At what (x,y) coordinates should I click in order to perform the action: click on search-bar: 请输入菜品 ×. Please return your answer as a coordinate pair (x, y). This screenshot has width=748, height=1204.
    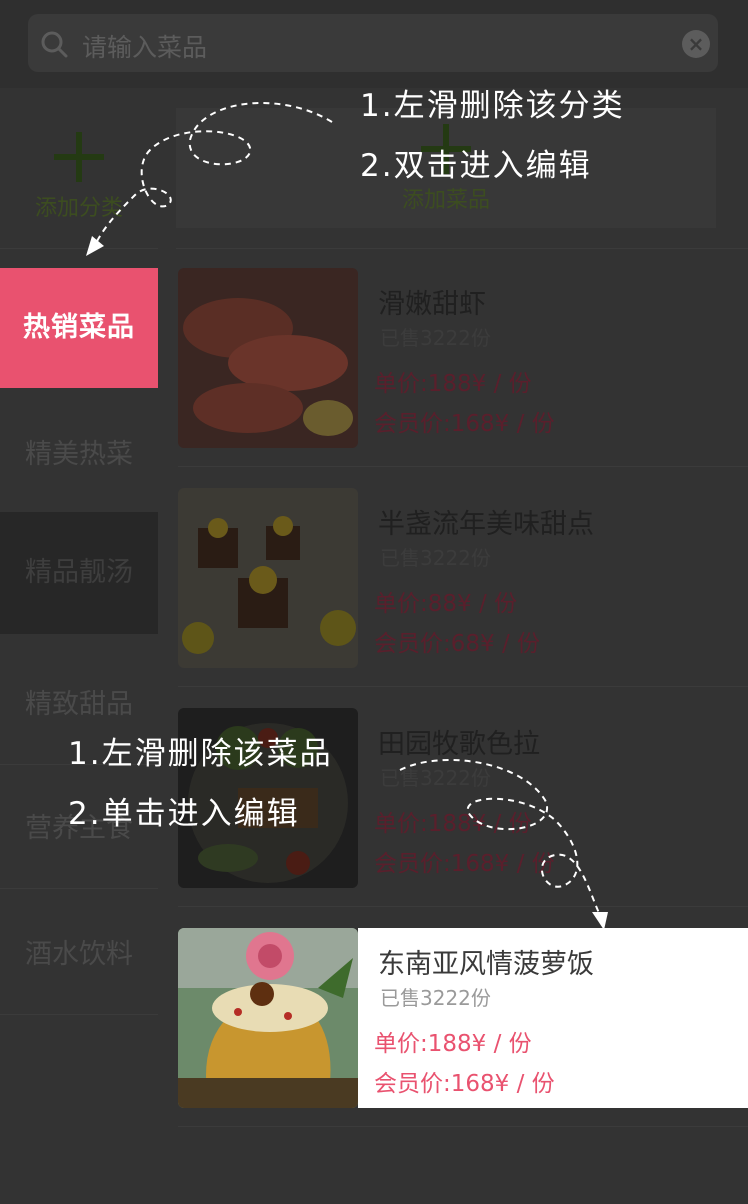
    Looking at the image, I should click on (373, 43).